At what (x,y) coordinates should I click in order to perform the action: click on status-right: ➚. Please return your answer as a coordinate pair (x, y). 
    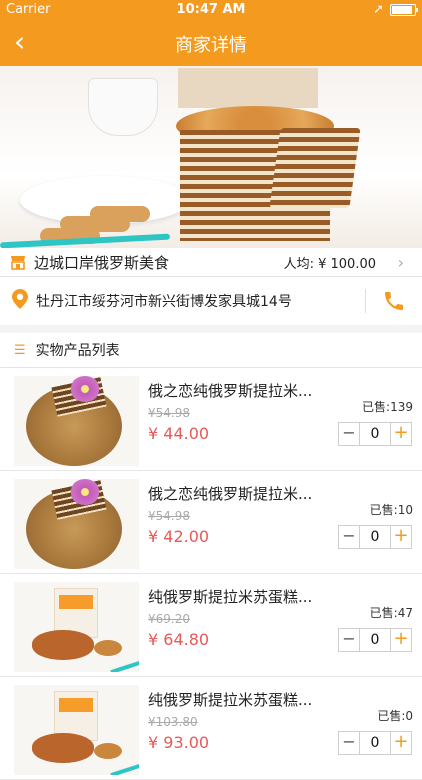
    Looking at the image, I should click on (395, 9).